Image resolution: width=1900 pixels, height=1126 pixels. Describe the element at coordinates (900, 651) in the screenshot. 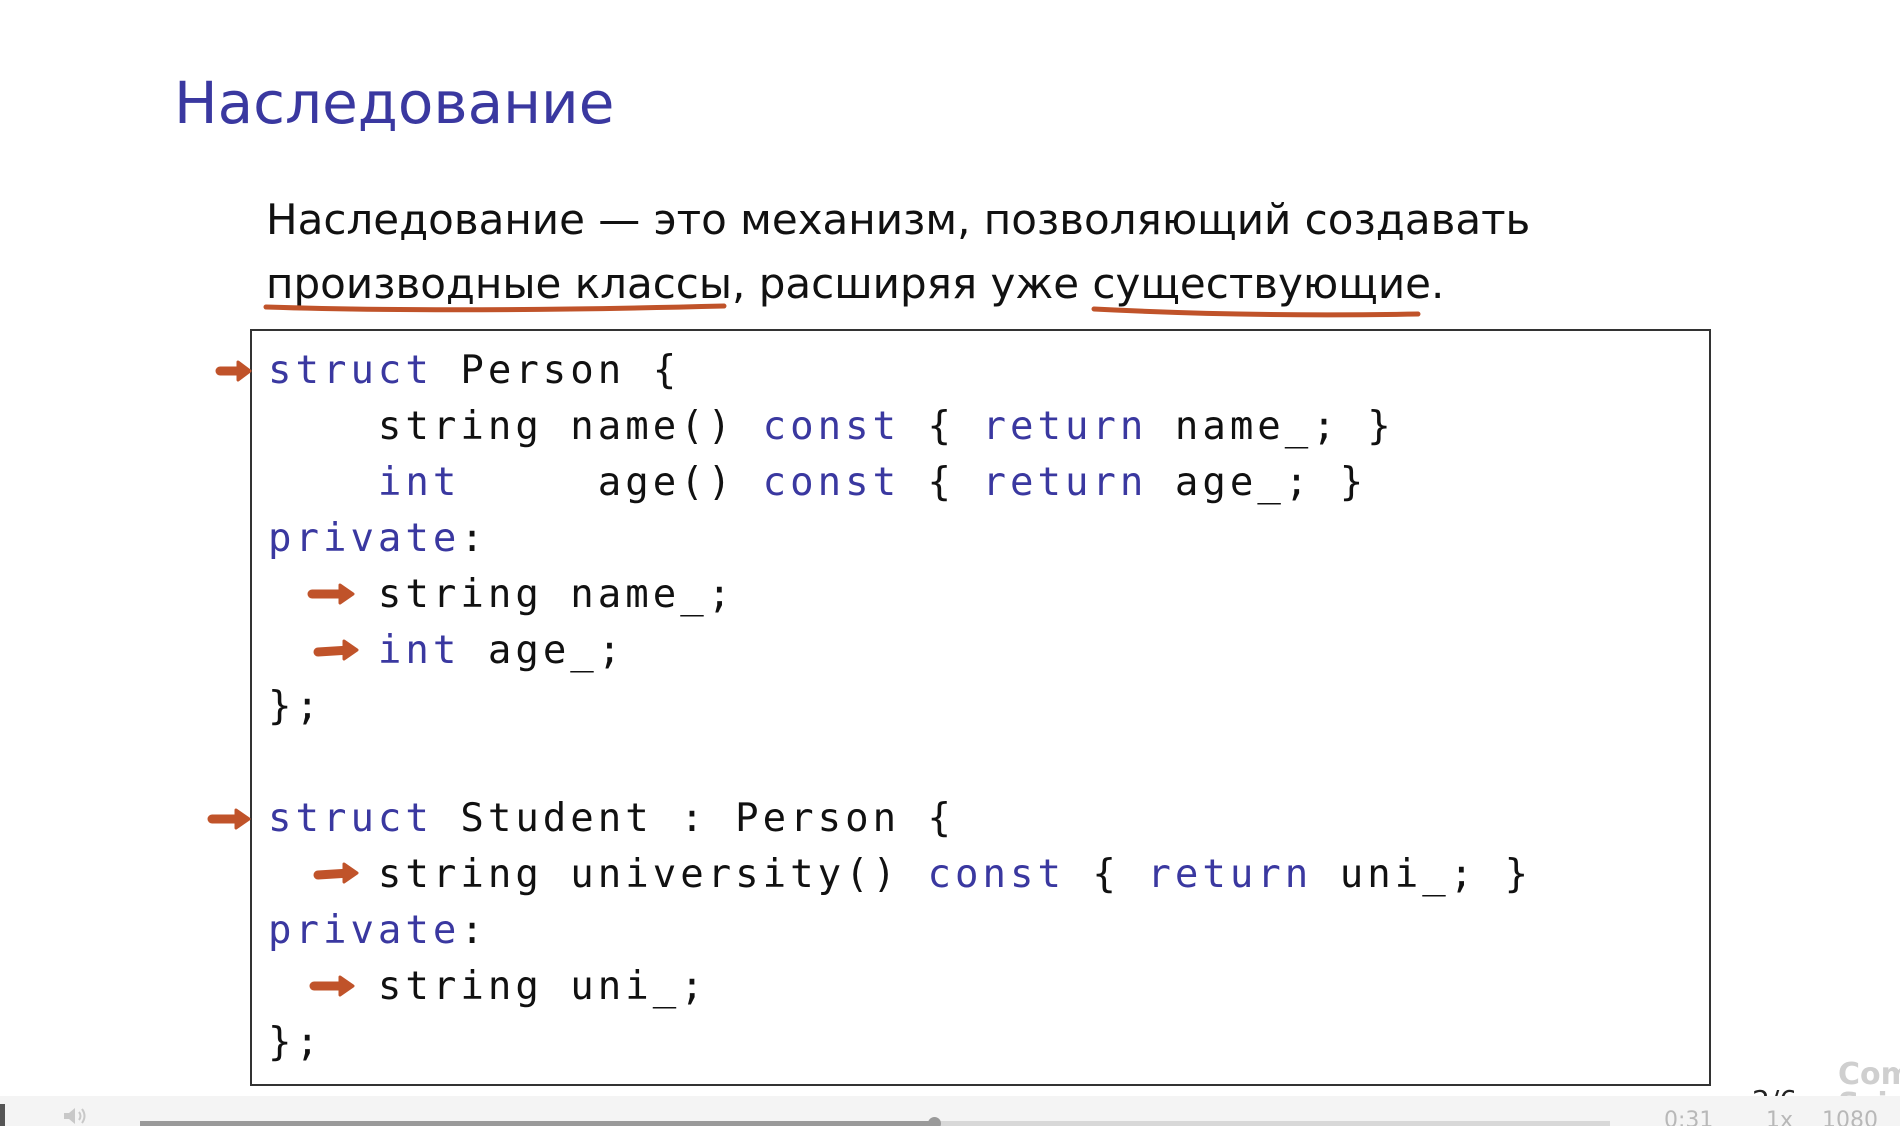

I see `code-line: int age_;` at that location.